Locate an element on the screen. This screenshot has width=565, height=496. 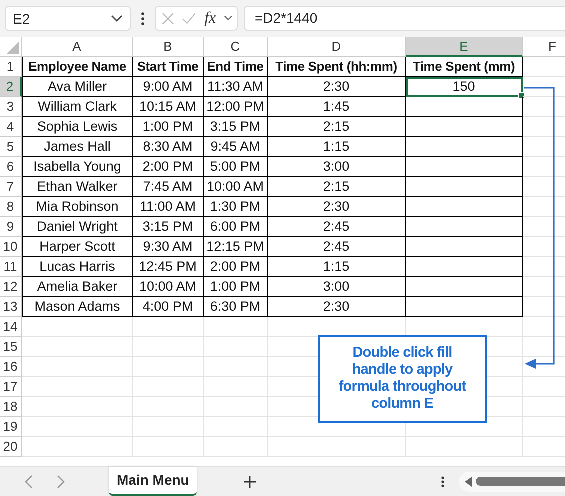
row-header: 9 is located at coordinates (11, 227).